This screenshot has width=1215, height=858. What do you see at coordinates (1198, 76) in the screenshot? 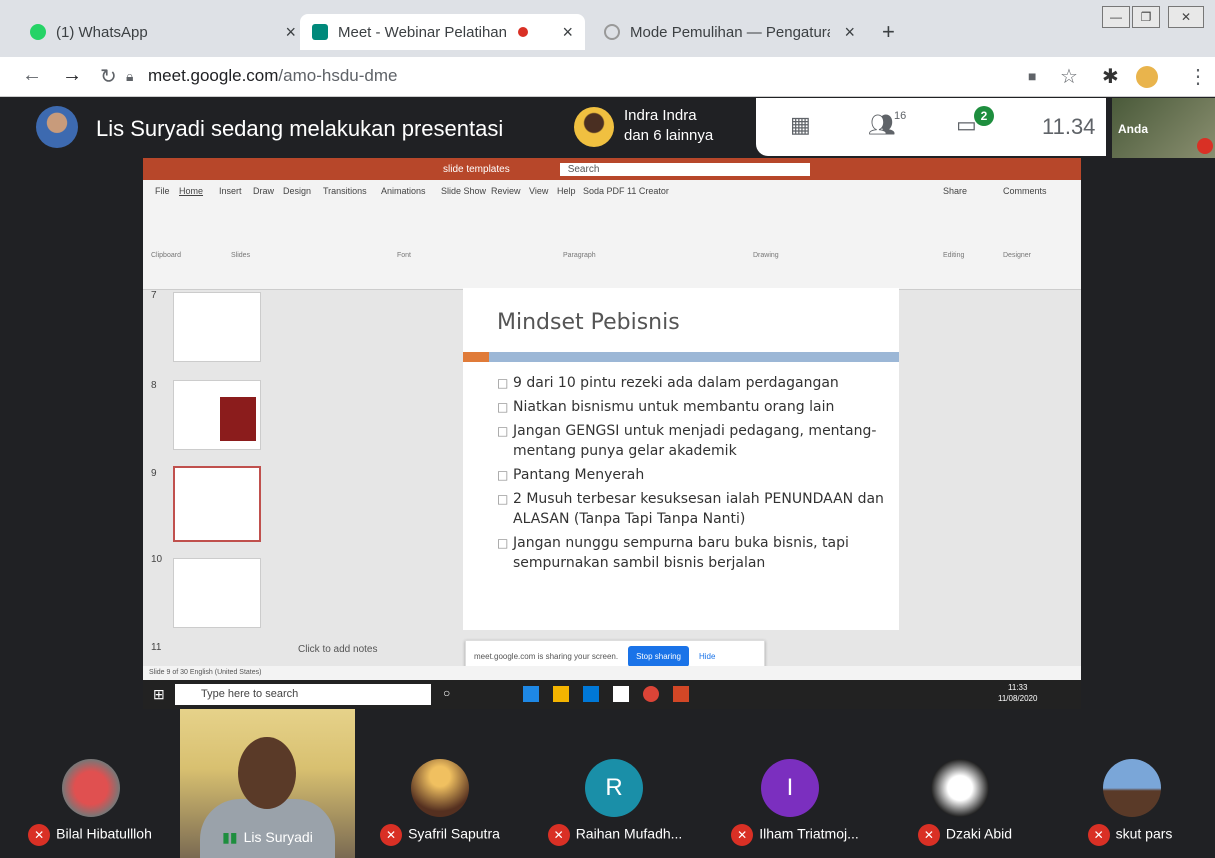
I see `menu-icon: ⋮` at bounding box center [1198, 76].